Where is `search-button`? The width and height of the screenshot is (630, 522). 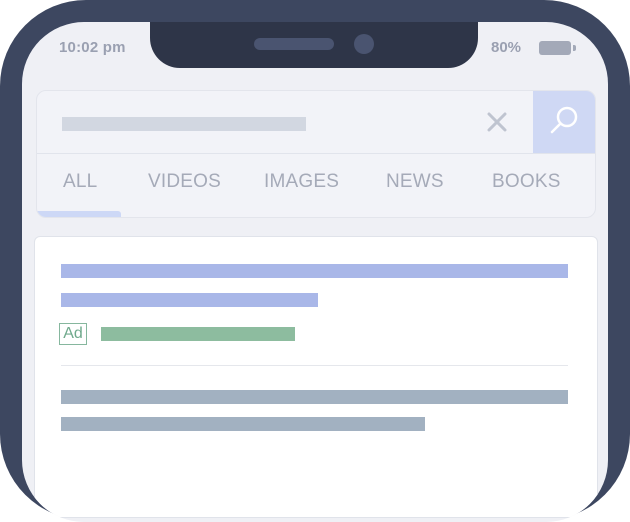 search-button is located at coordinates (564, 122).